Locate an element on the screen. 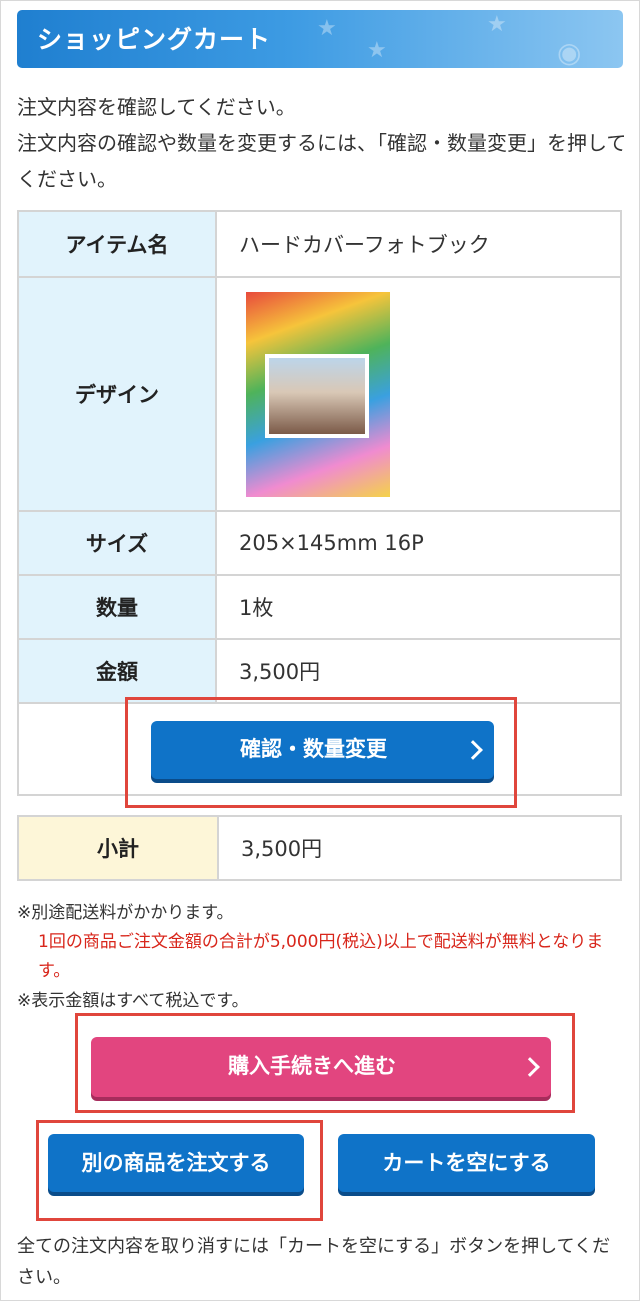 This screenshot has height=1301, width=640. intro-line: 注文内容の確認や数量を変更するには、「確認・数量変更」を押してください。 is located at coordinates (322, 161).